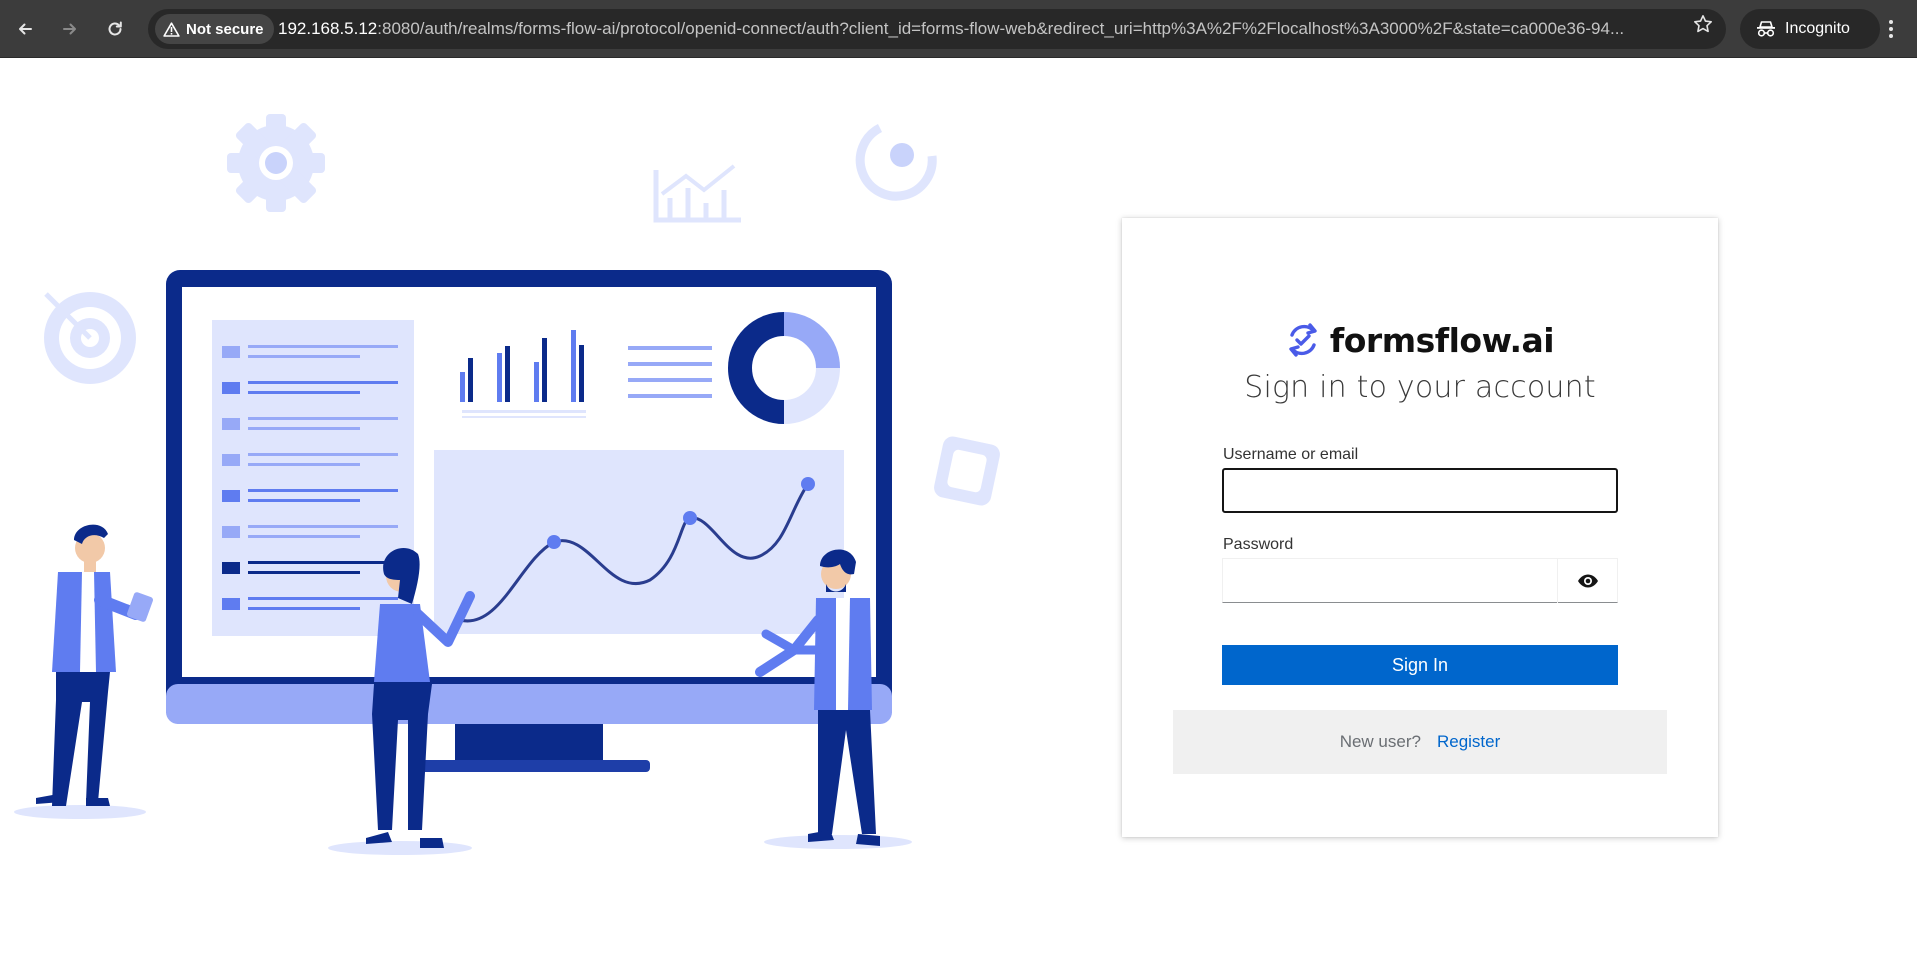 The image size is (1917, 963). Describe the element at coordinates (1420, 665) in the screenshot. I see `sign-in-button: Sign In` at that location.